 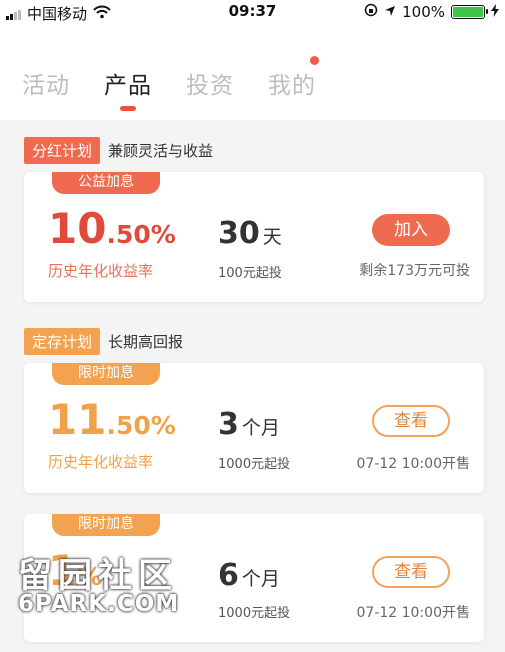 I want to click on rate-integer: 11, so click(x=77, y=419).